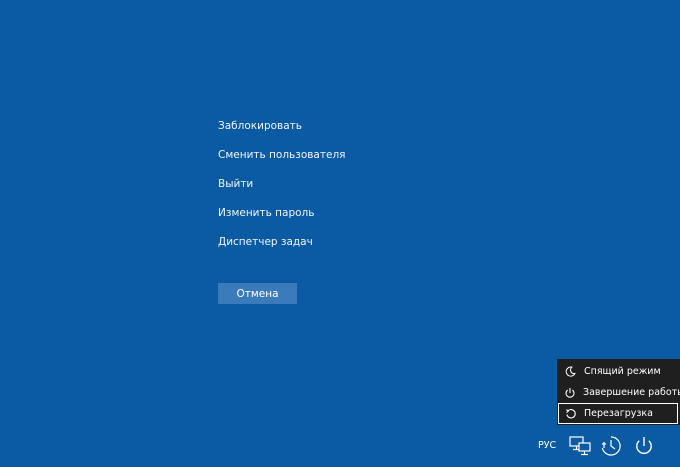  I want to click on lock-option: Заблокировать, so click(281, 132).